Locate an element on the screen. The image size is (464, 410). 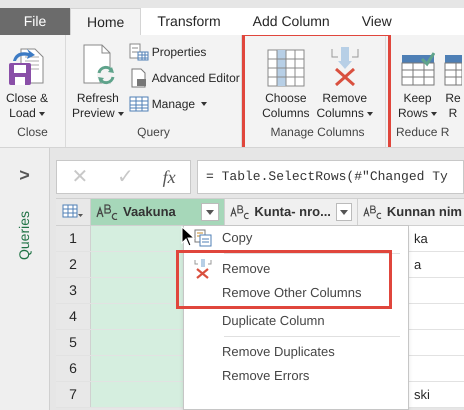
menu-item: Remove Other Columns is located at coordinates (275, 293).